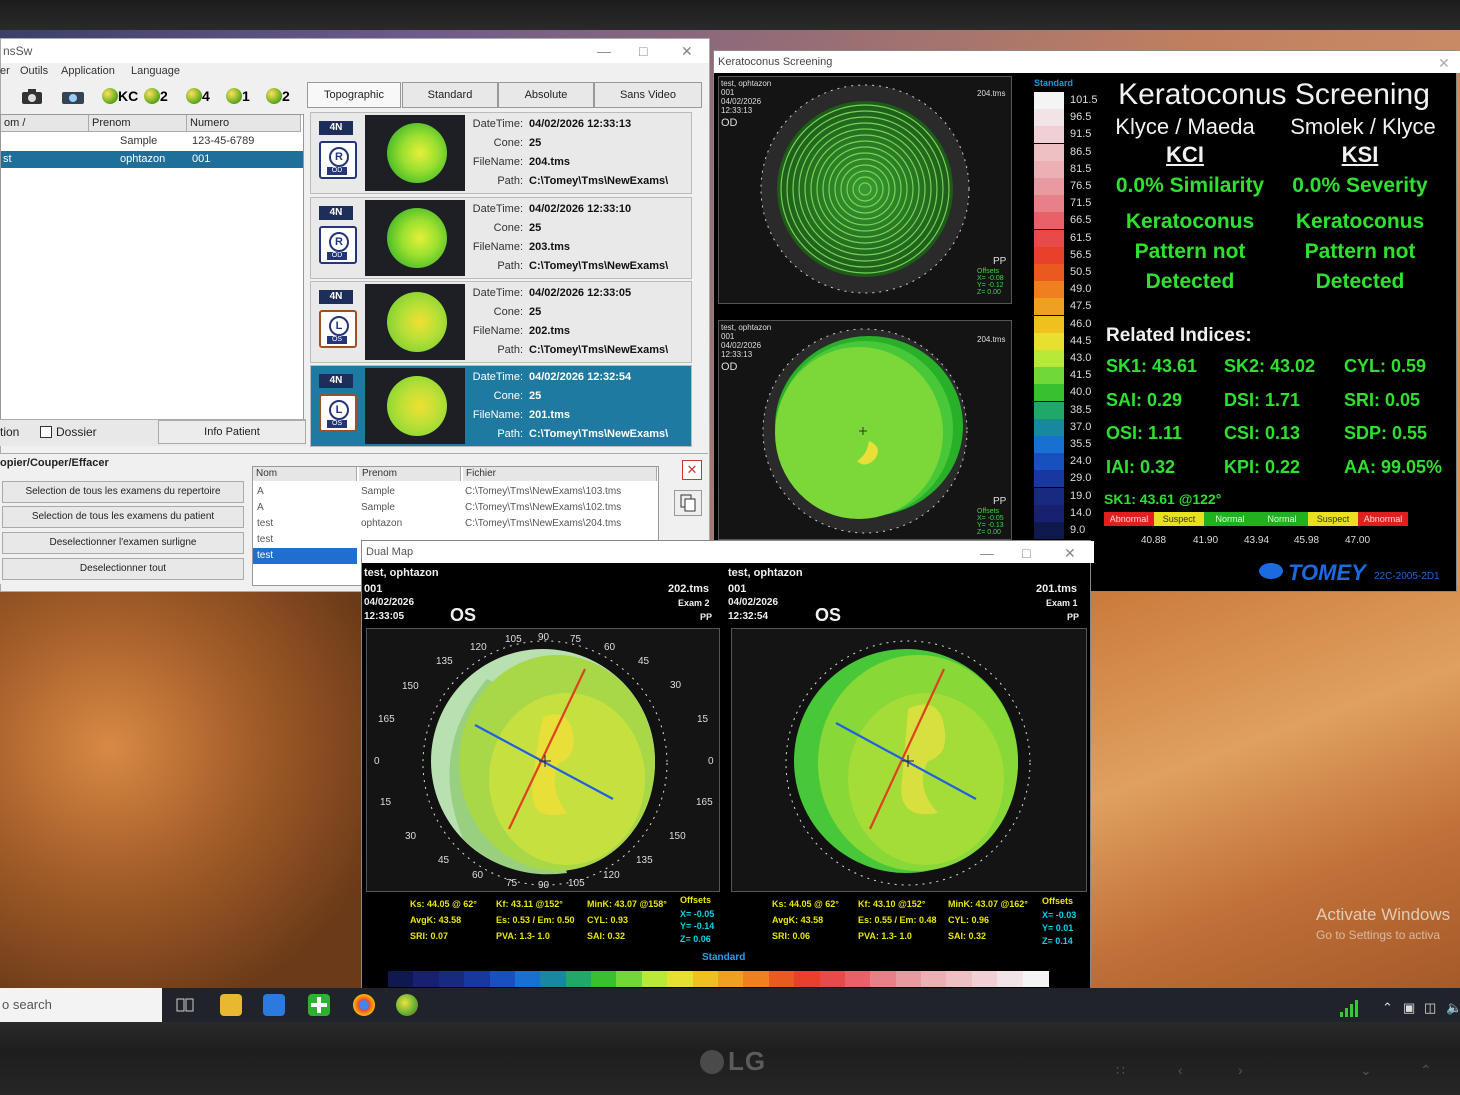 This screenshot has height=1095, width=1460. Describe the element at coordinates (1026, 553) in the screenshot. I see `dual-maximize-button: □` at that location.